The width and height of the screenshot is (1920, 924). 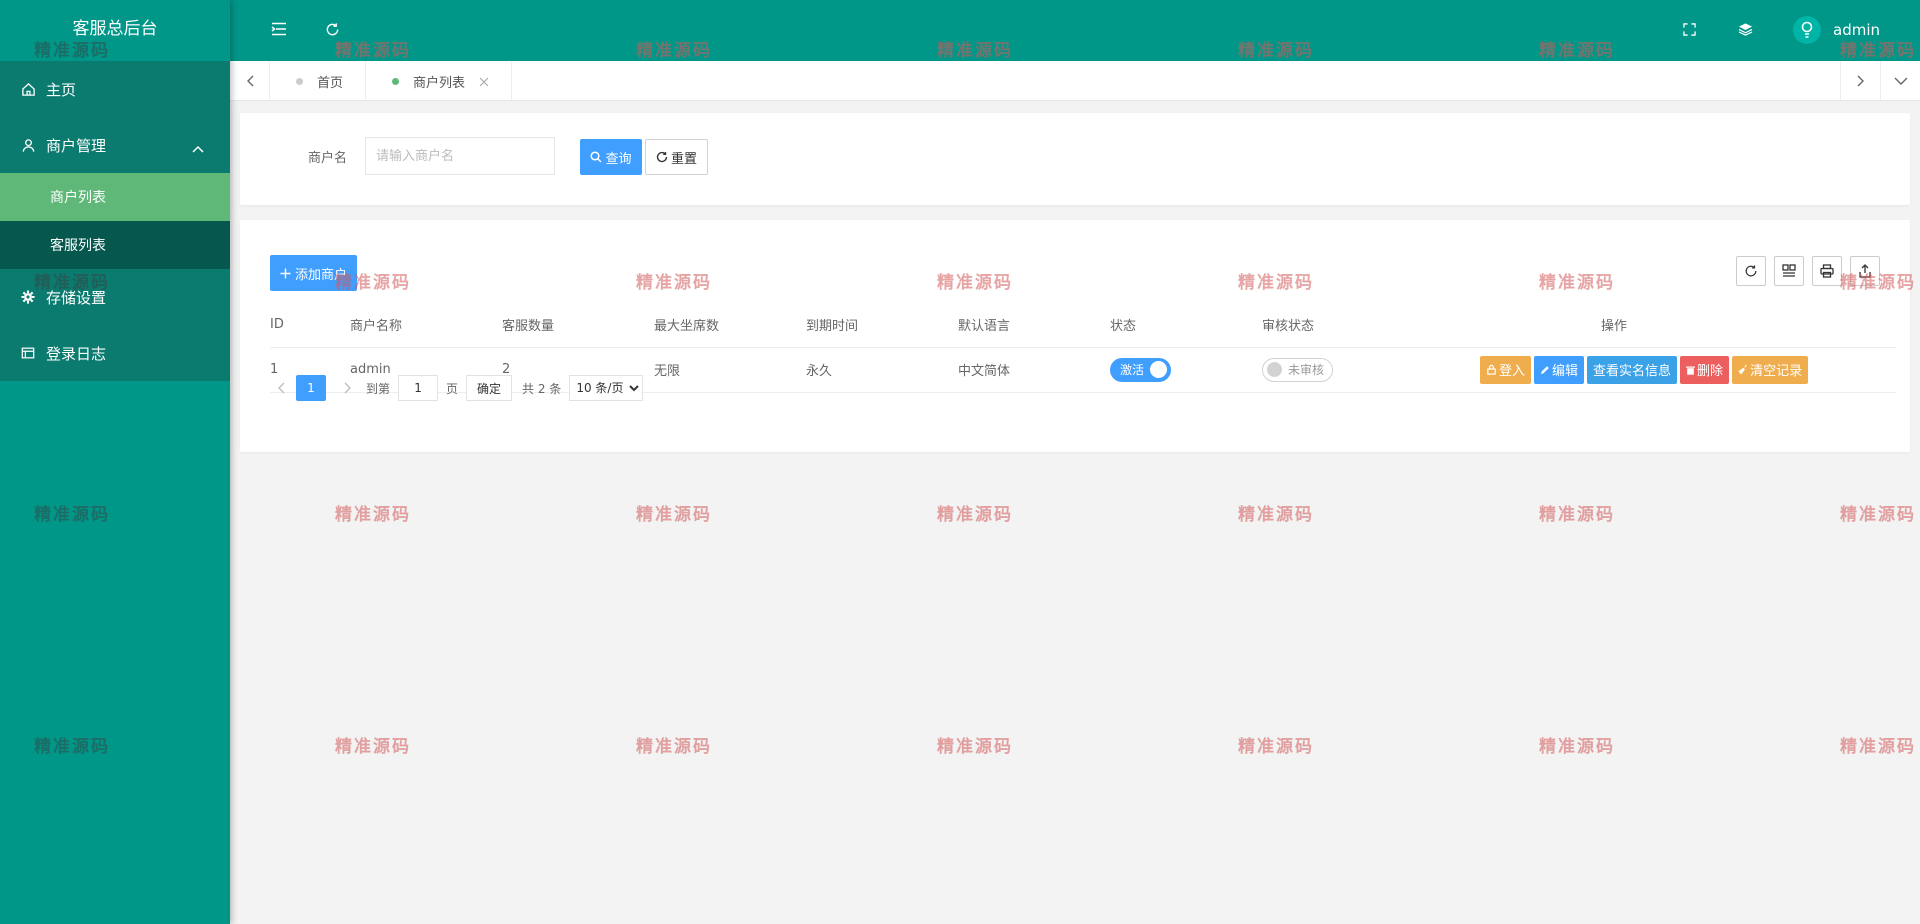 What do you see at coordinates (1705, 369) in the screenshot?
I see `delete-button: 删除` at bounding box center [1705, 369].